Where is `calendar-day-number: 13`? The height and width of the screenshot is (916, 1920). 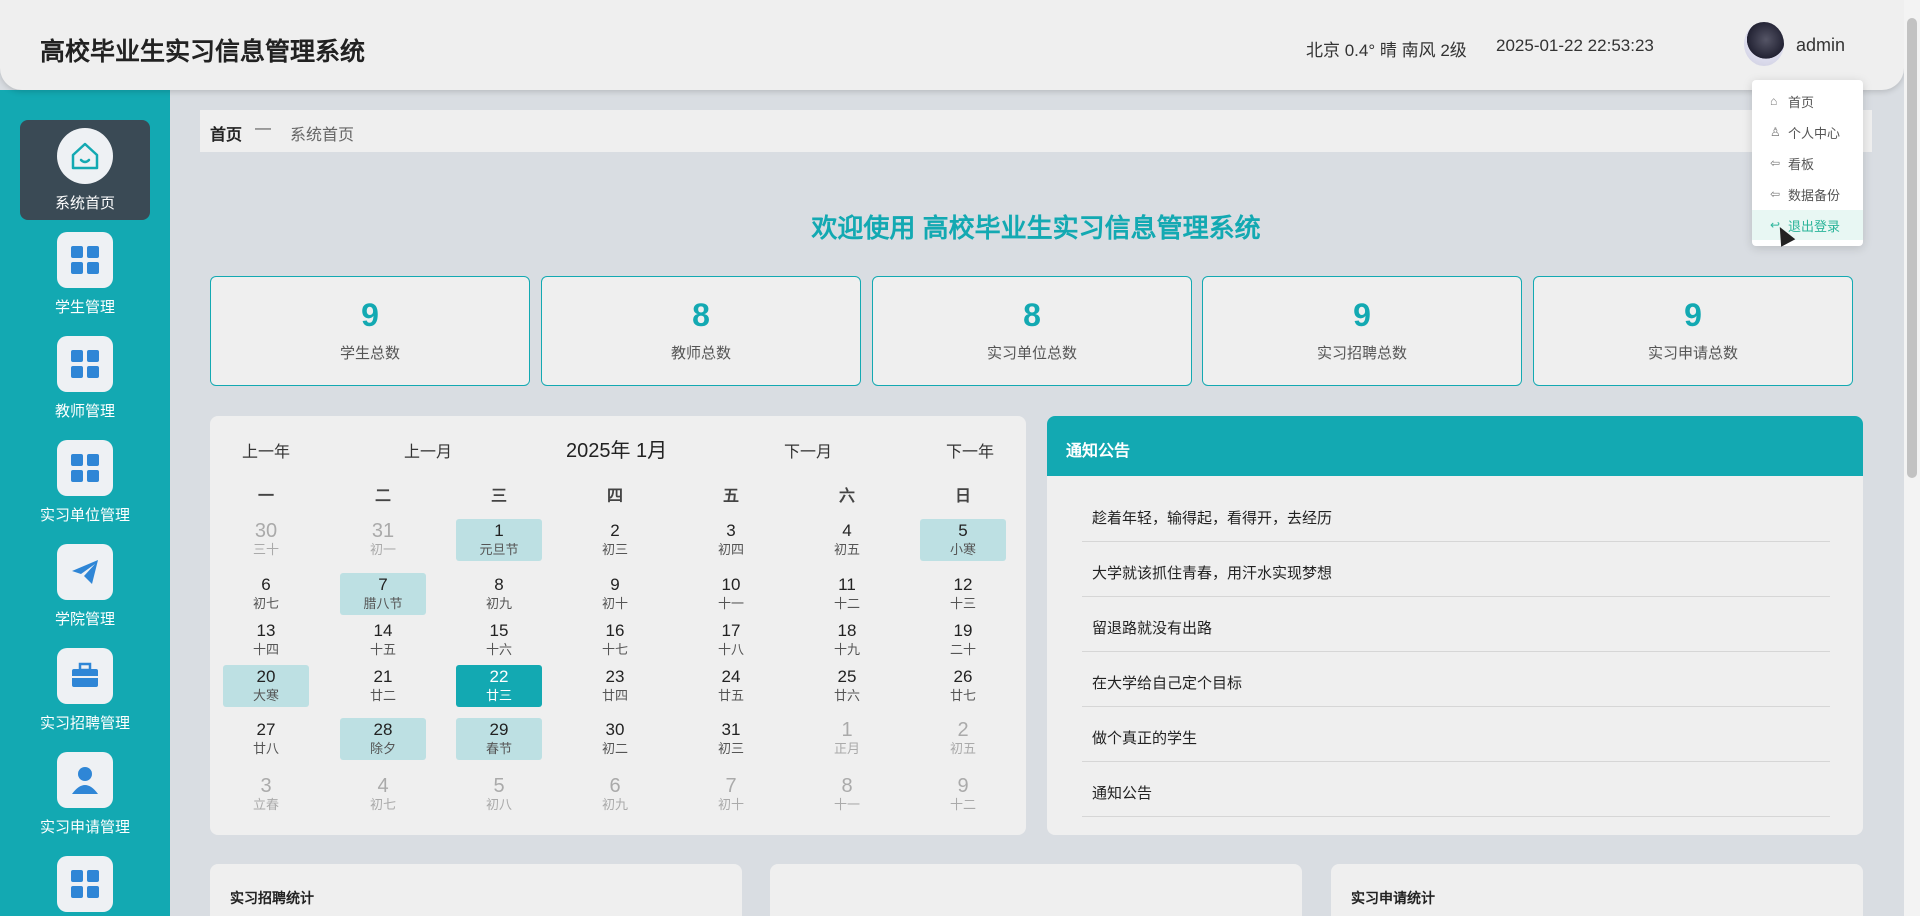 calendar-day-number: 13 is located at coordinates (266, 630).